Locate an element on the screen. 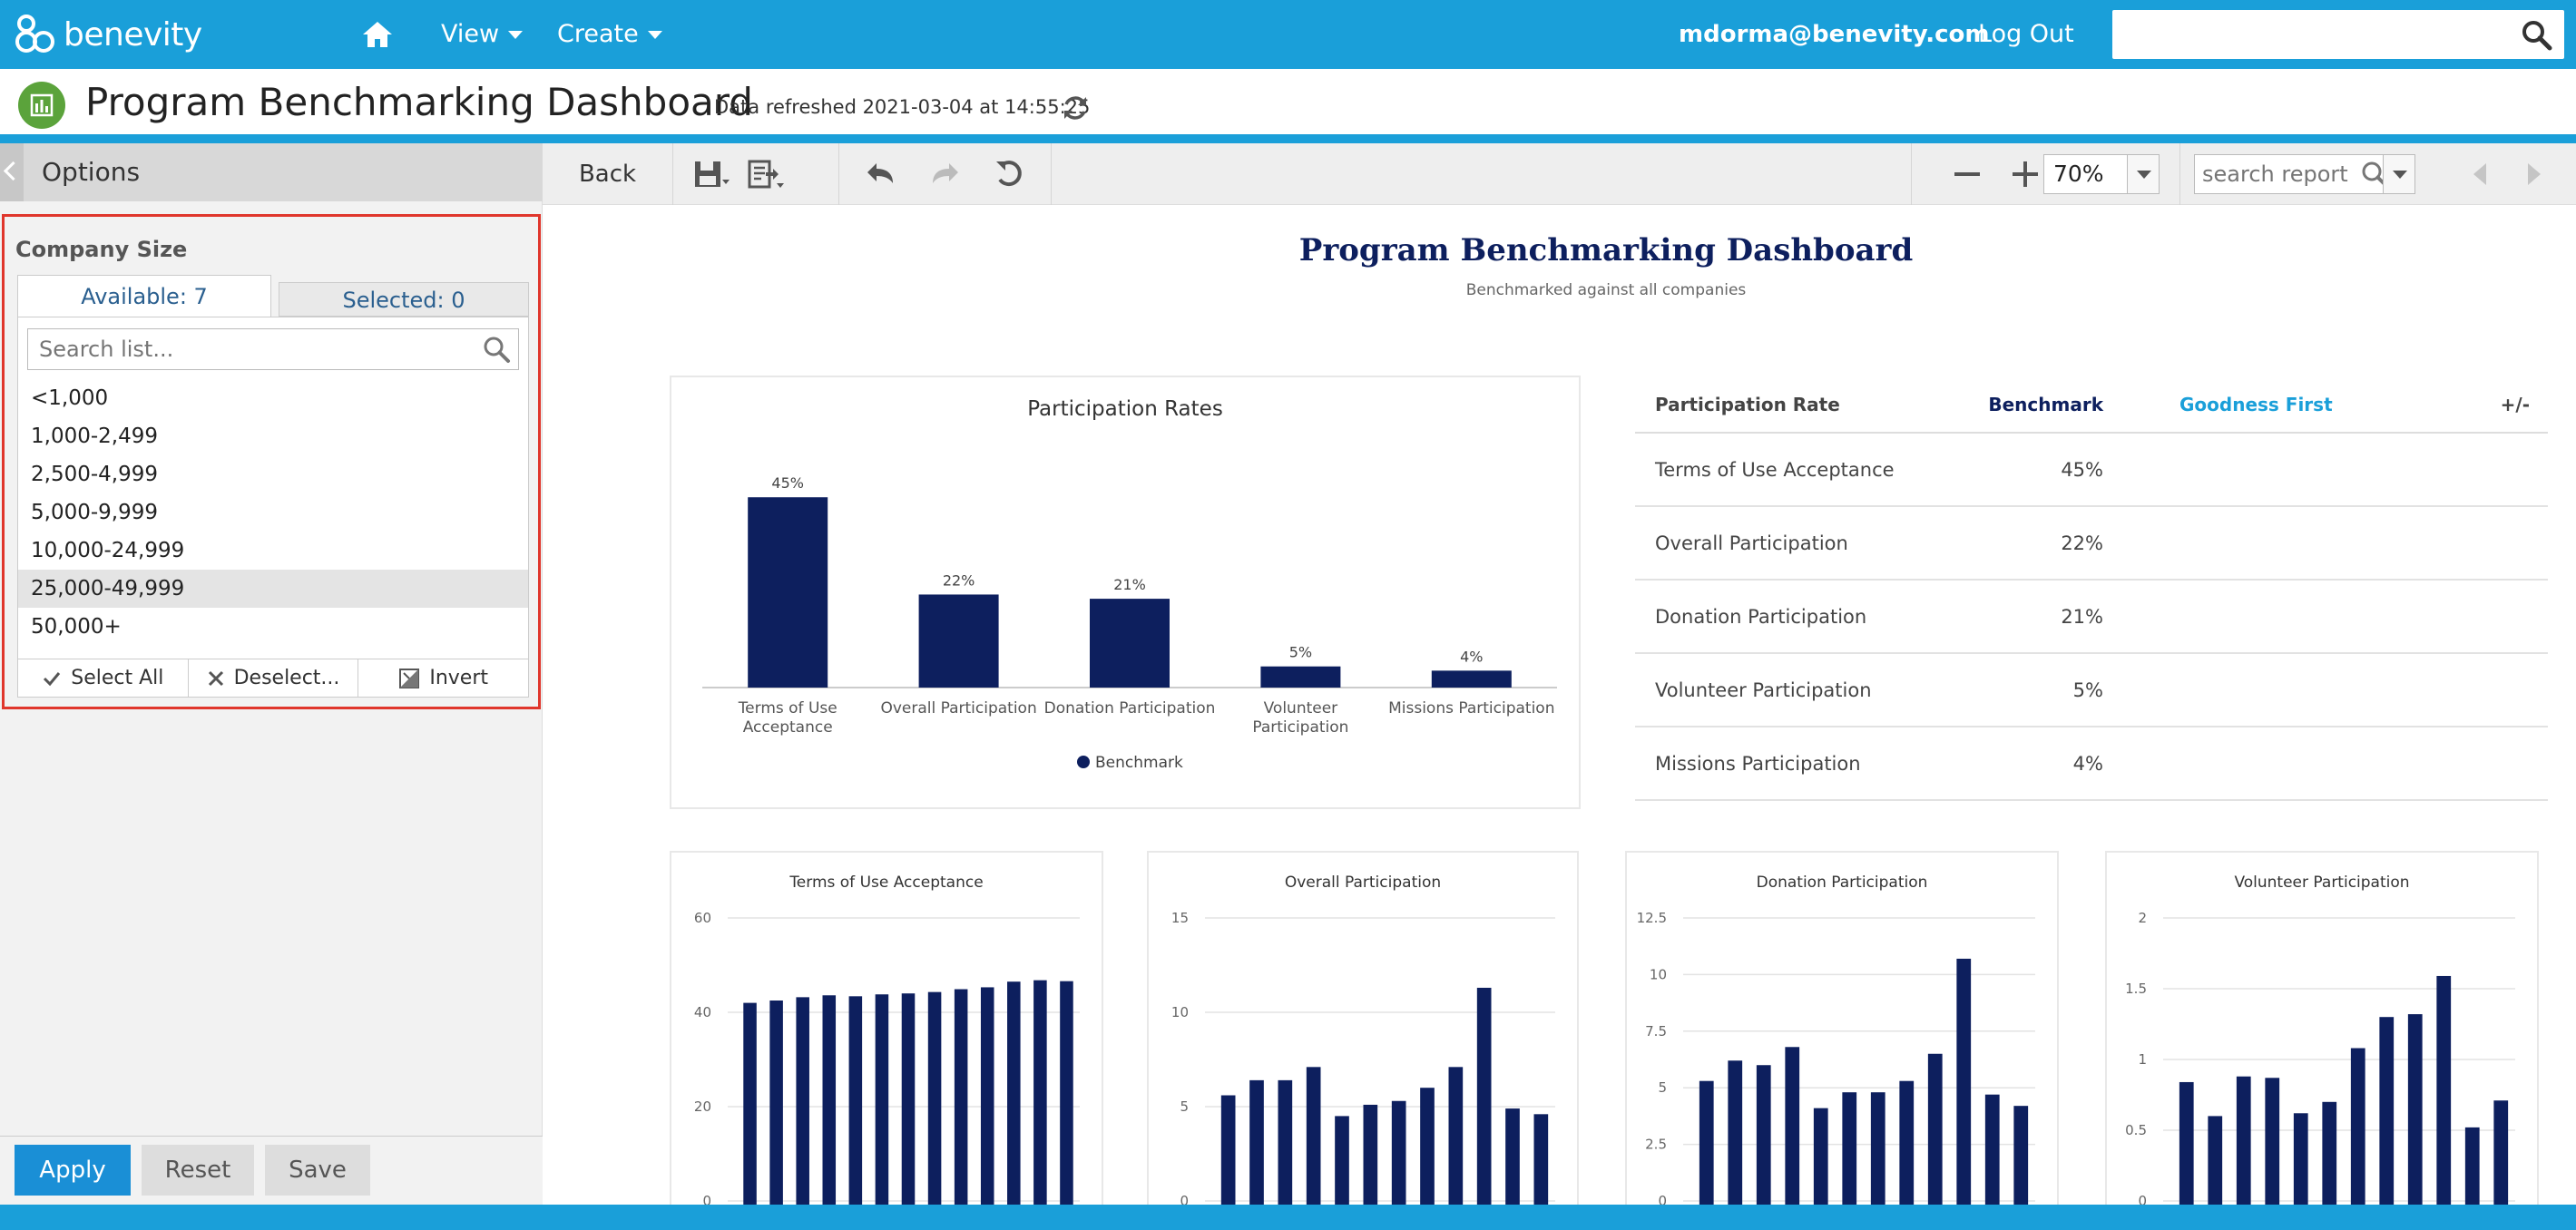 This screenshot has height=1230, width=2576. tab-selected: Selected: 0 is located at coordinates (404, 299).